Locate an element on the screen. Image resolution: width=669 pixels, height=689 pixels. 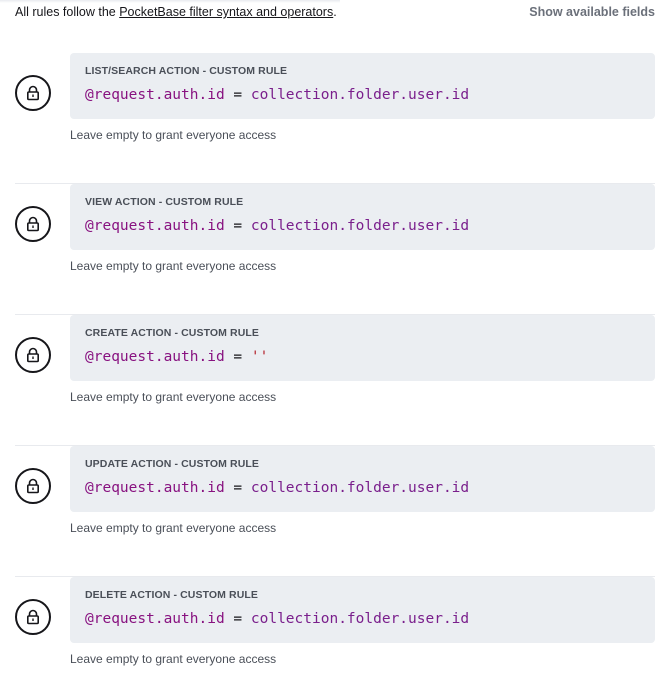
rule-label: VIEW ACTION - CUSTOM RULE is located at coordinates (164, 202).